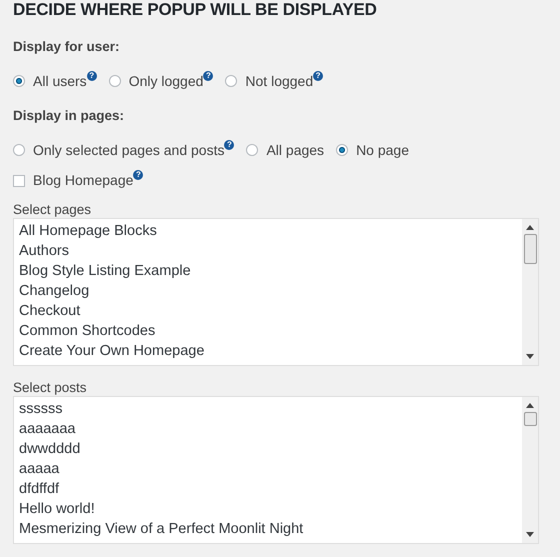 Image resolution: width=560 pixels, height=557 pixels. Describe the element at coordinates (268, 291) in the screenshot. I see `list-item: Changelog` at that location.